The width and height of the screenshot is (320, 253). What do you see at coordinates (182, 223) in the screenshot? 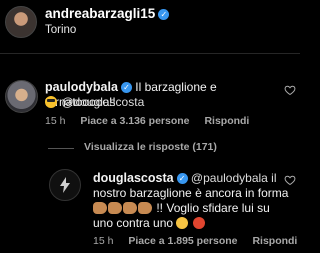
I see `laughing-emoji-icon` at bounding box center [182, 223].